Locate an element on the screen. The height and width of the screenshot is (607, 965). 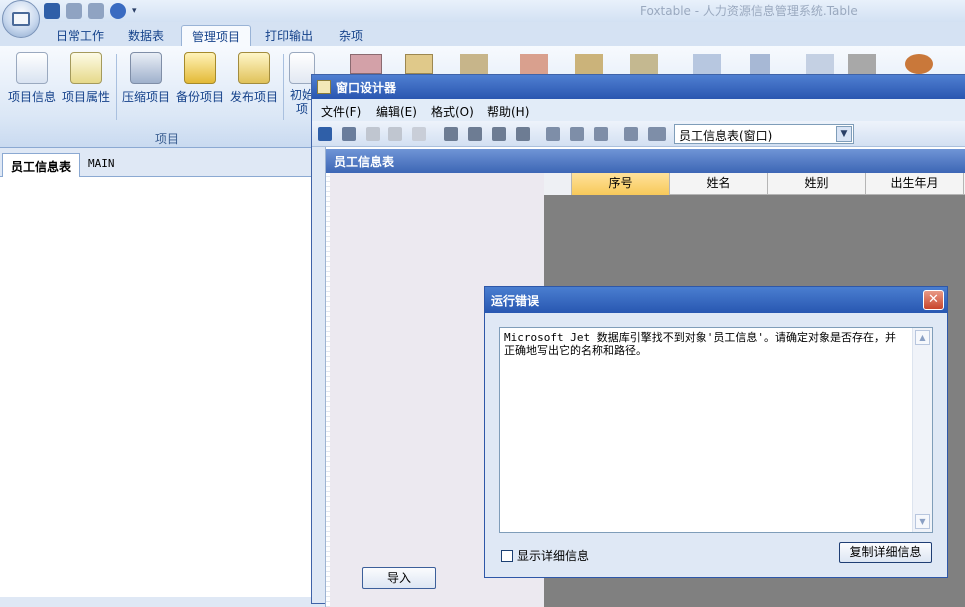
align-bottom-icon is located at coordinates (523, 134).